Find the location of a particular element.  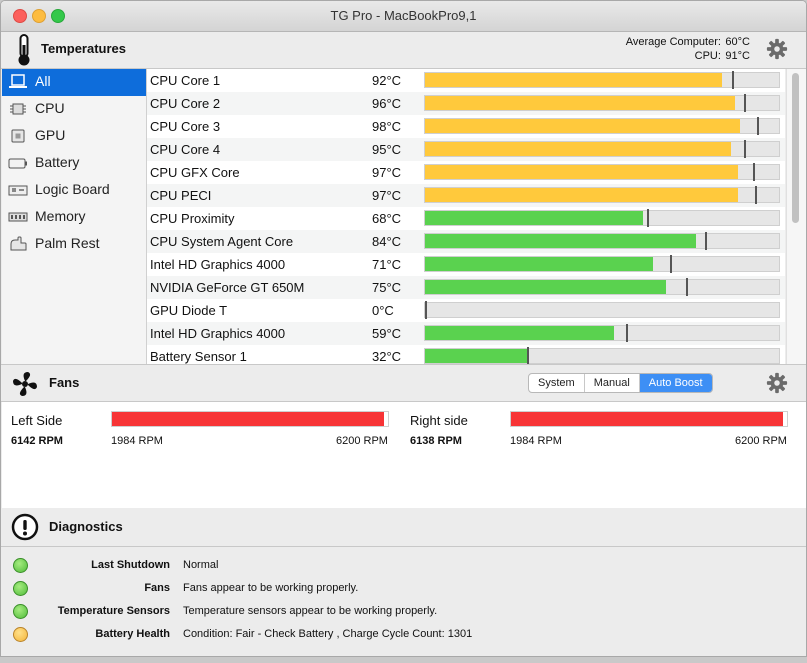

cpu-average-label: CPU: is located at coordinates (707, 56).